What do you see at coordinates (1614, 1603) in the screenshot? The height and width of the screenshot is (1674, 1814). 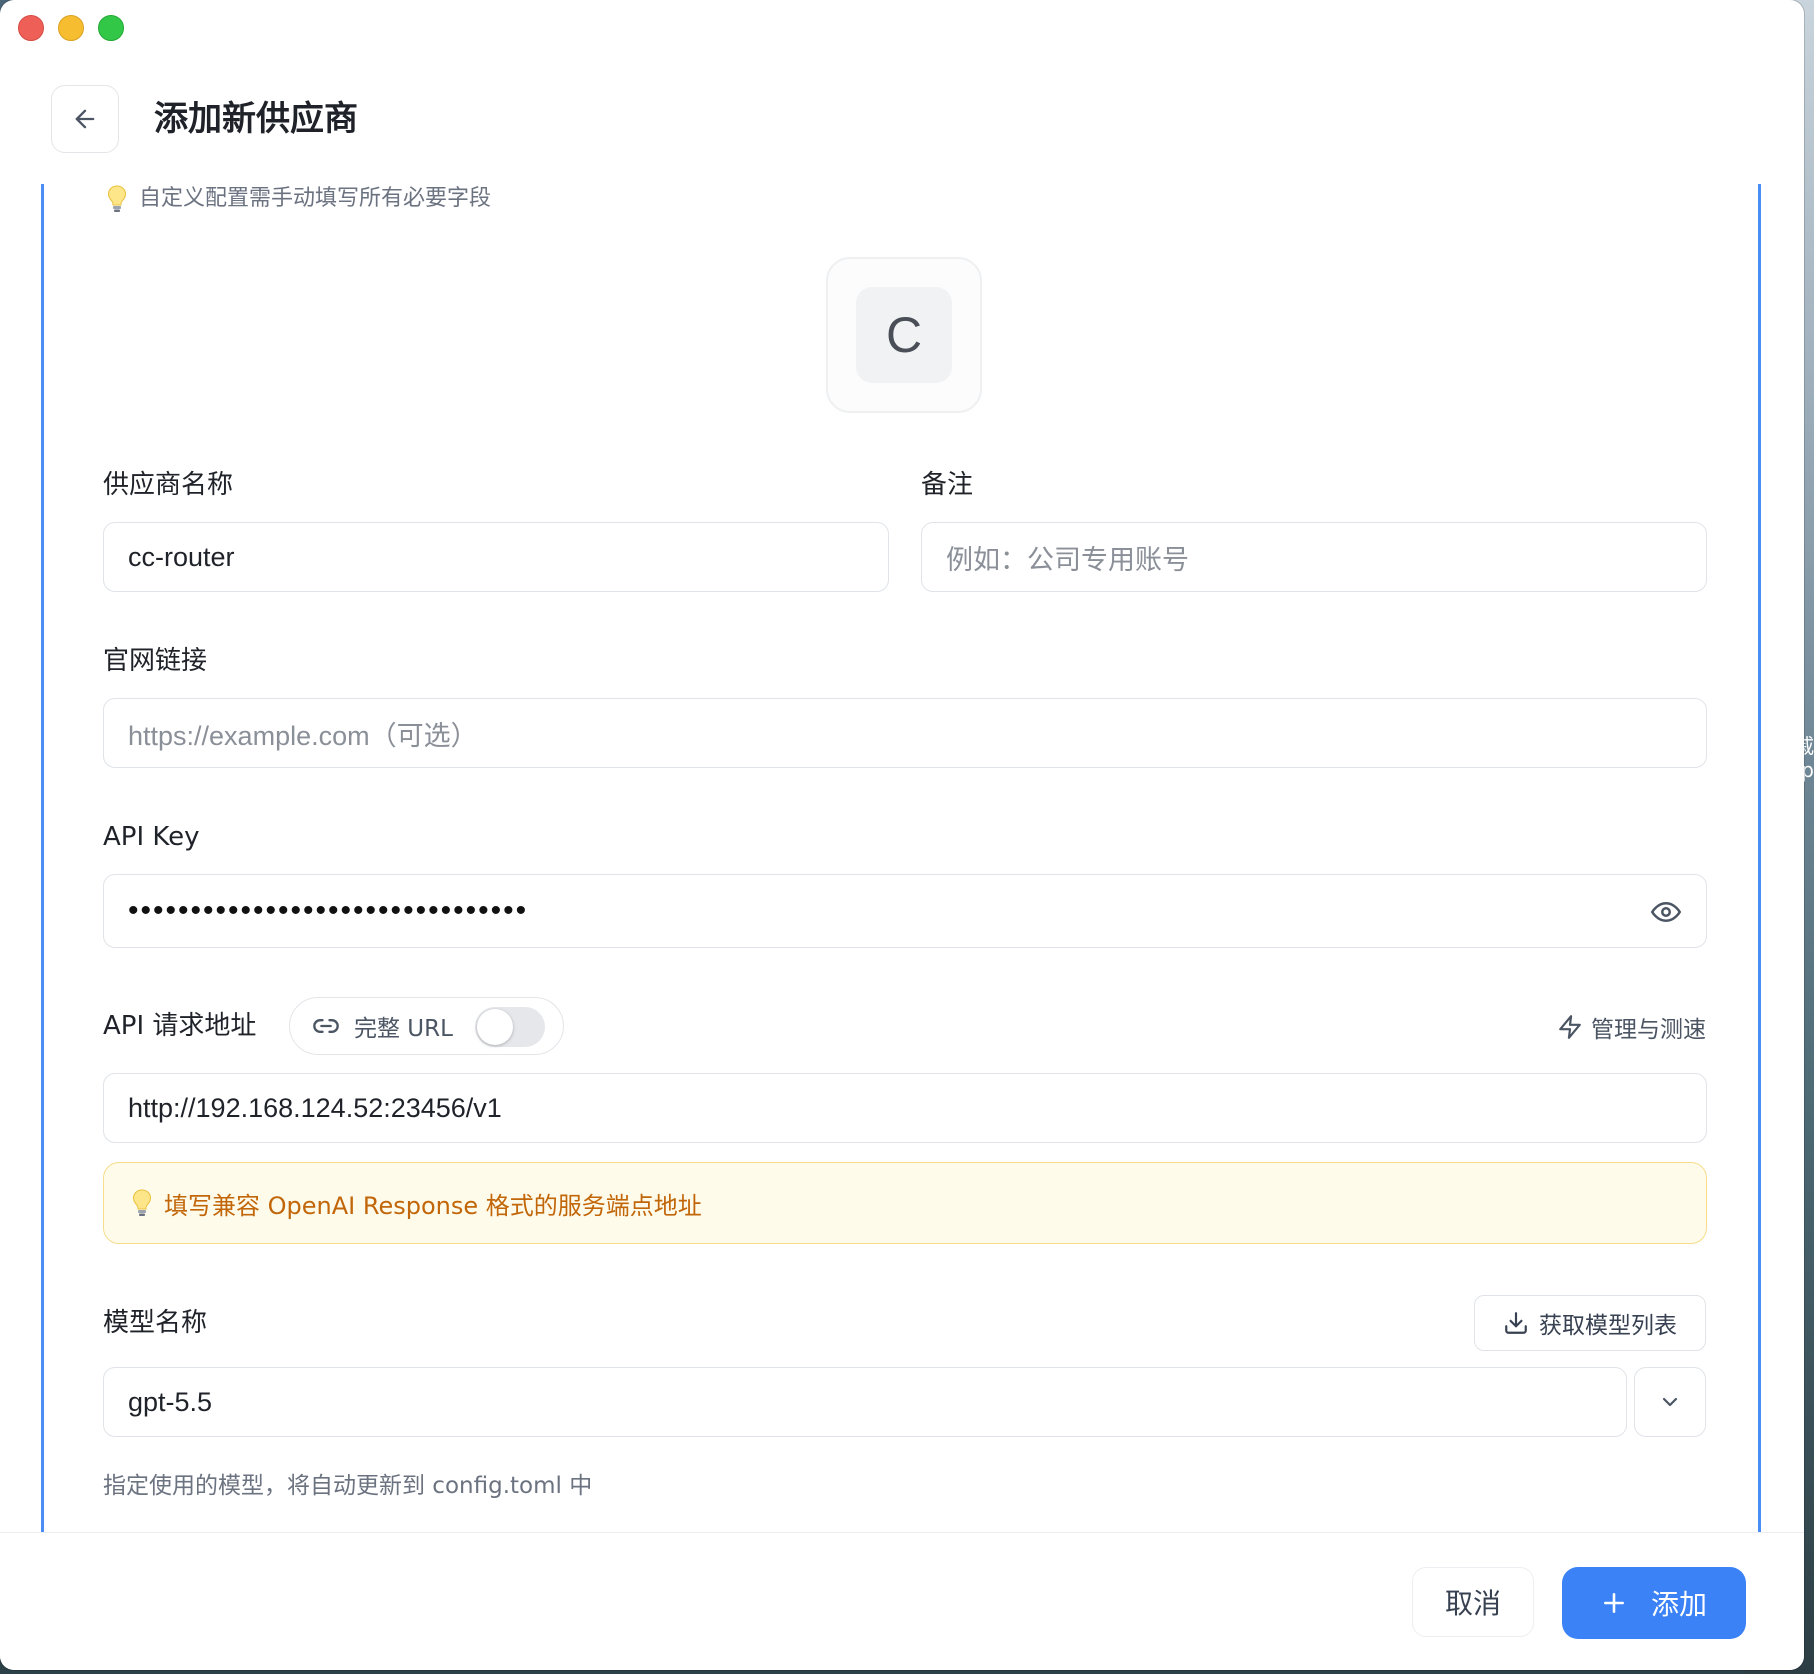 I see `plus-icon` at bounding box center [1614, 1603].